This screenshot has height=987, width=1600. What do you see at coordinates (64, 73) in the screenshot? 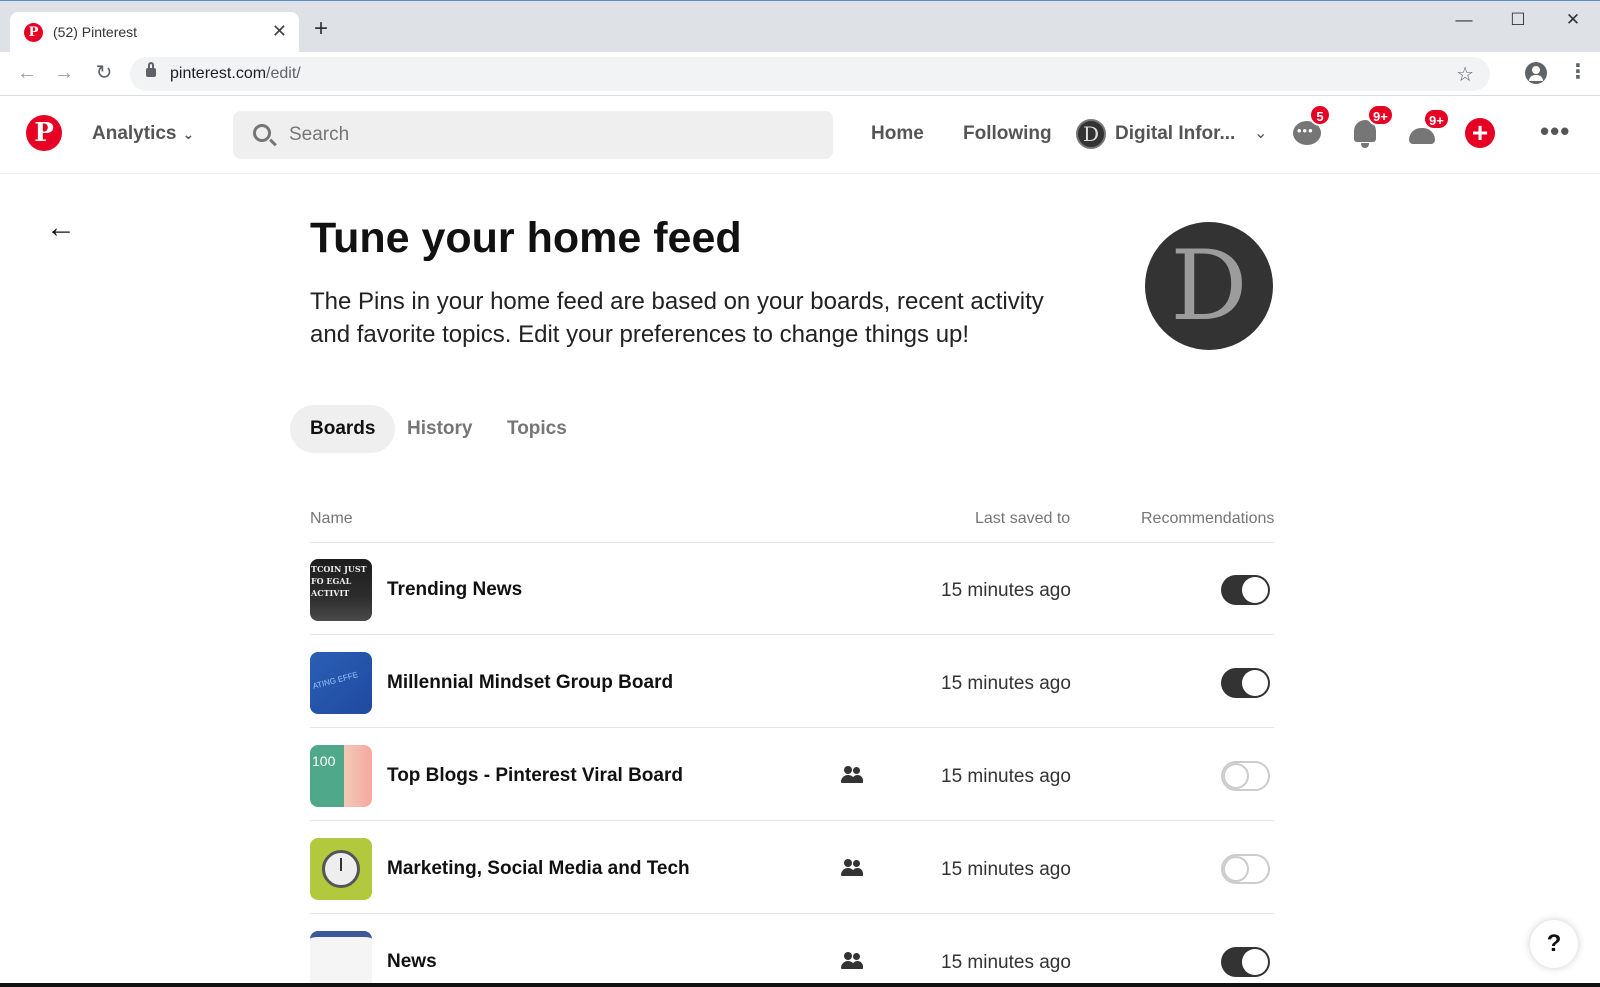
I see `forward-arrow-icon: →` at bounding box center [64, 73].